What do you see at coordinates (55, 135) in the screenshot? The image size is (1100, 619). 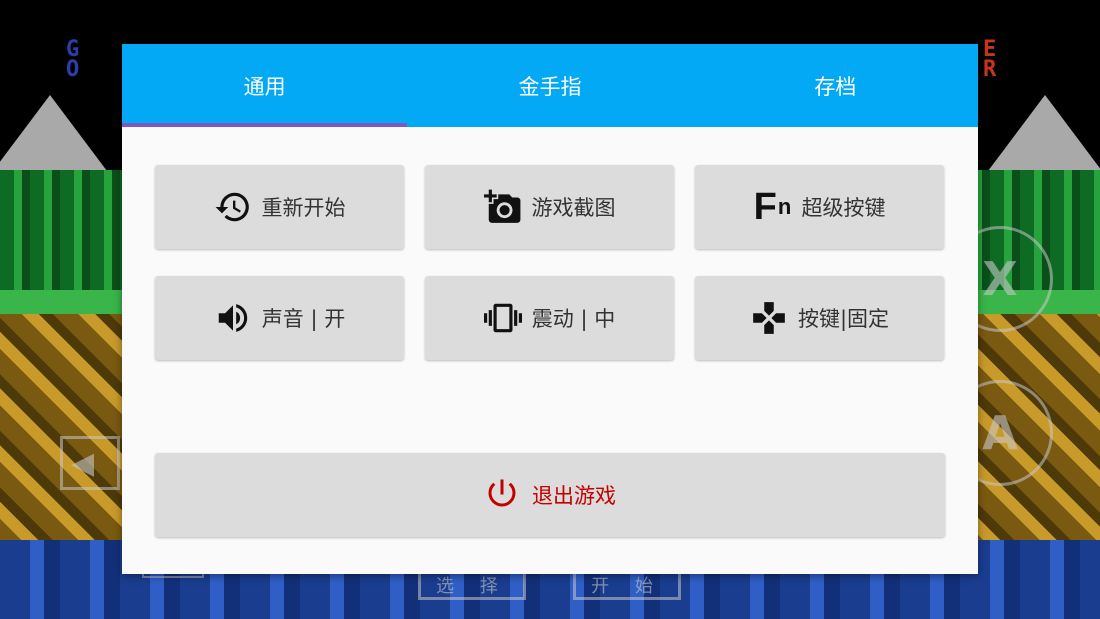 I see `game-mountain-left` at bounding box center [55, 135].